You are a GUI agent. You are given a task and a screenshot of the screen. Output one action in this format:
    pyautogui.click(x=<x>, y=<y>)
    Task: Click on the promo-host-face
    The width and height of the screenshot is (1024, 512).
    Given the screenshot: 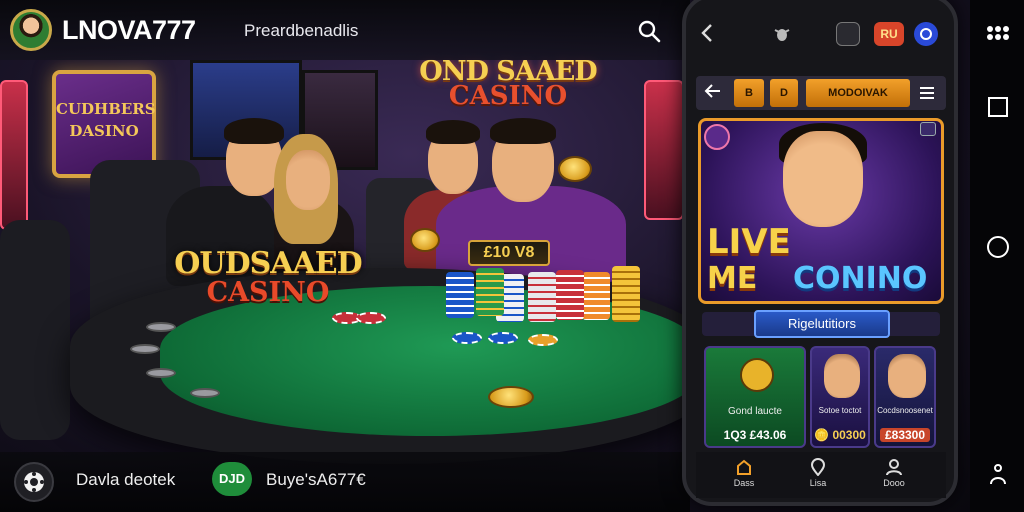 What is the action you would take?
    pyautogui.click(x=823, y=179)
    